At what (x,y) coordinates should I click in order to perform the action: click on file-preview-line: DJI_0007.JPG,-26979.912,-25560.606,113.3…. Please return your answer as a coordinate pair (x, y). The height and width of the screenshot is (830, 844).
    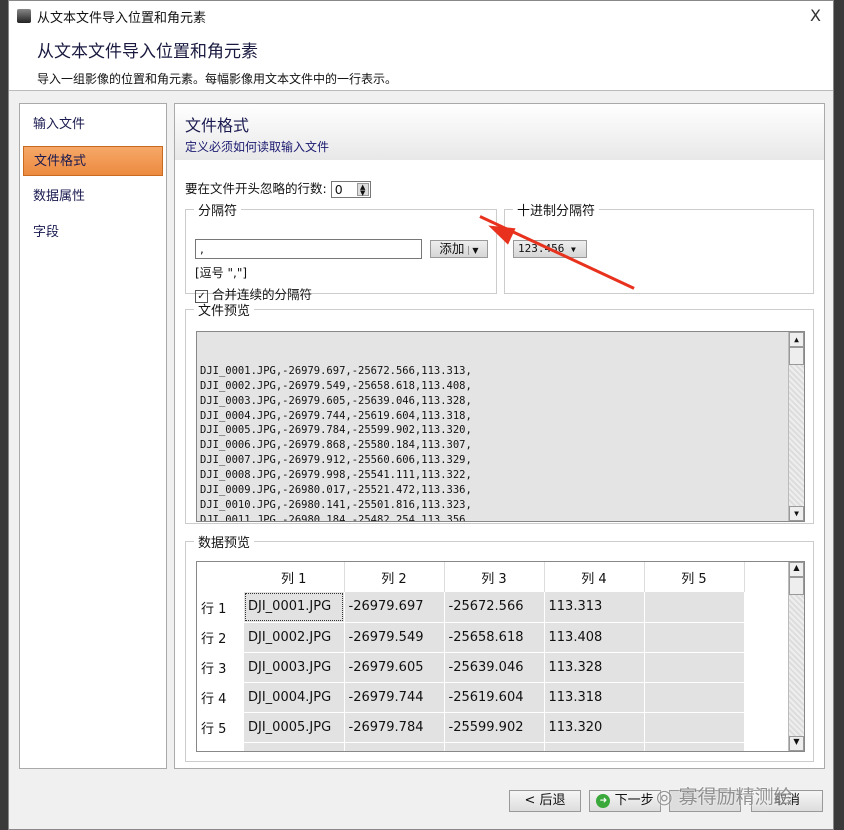
    Looking at the image, I should click on (336, 460).